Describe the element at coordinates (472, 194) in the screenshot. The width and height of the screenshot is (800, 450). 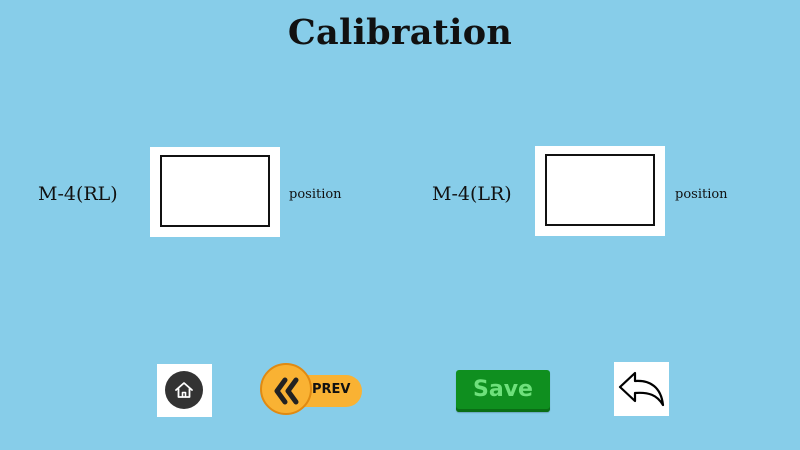
I see `m4-lr-label: M-4(LR)` at that location.